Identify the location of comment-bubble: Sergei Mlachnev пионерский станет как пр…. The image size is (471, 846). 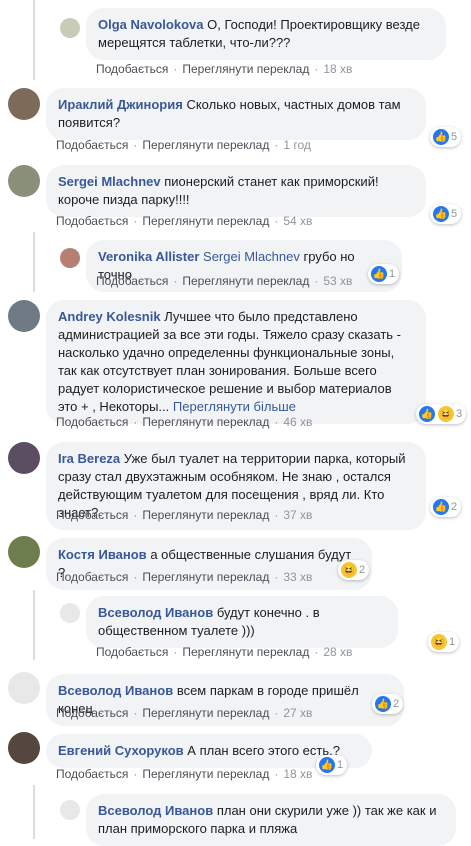
(236, 191).